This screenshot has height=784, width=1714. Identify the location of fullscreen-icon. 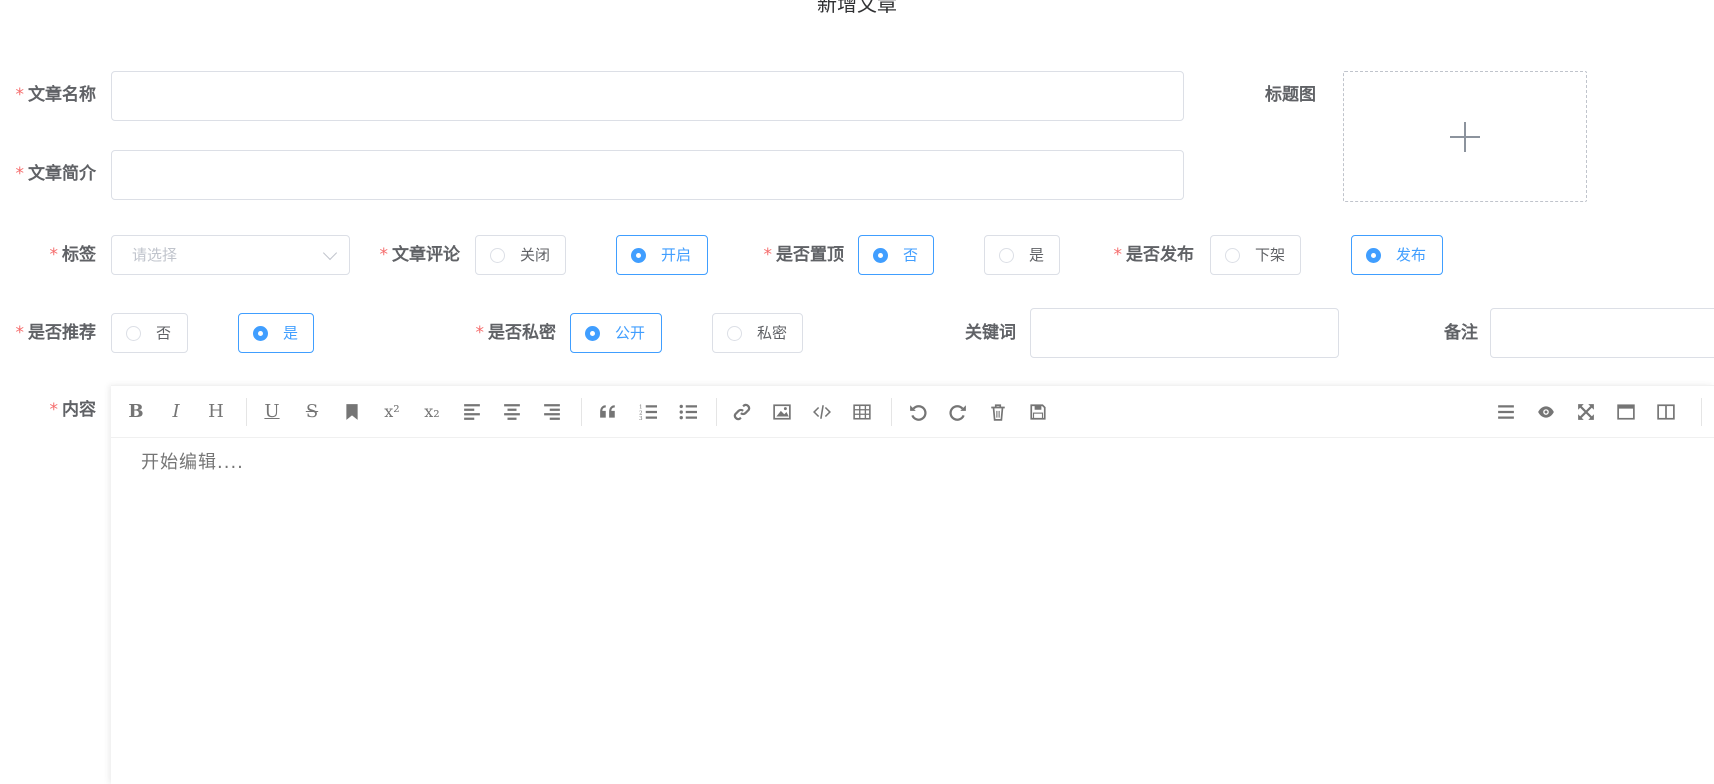
(1586, 412).